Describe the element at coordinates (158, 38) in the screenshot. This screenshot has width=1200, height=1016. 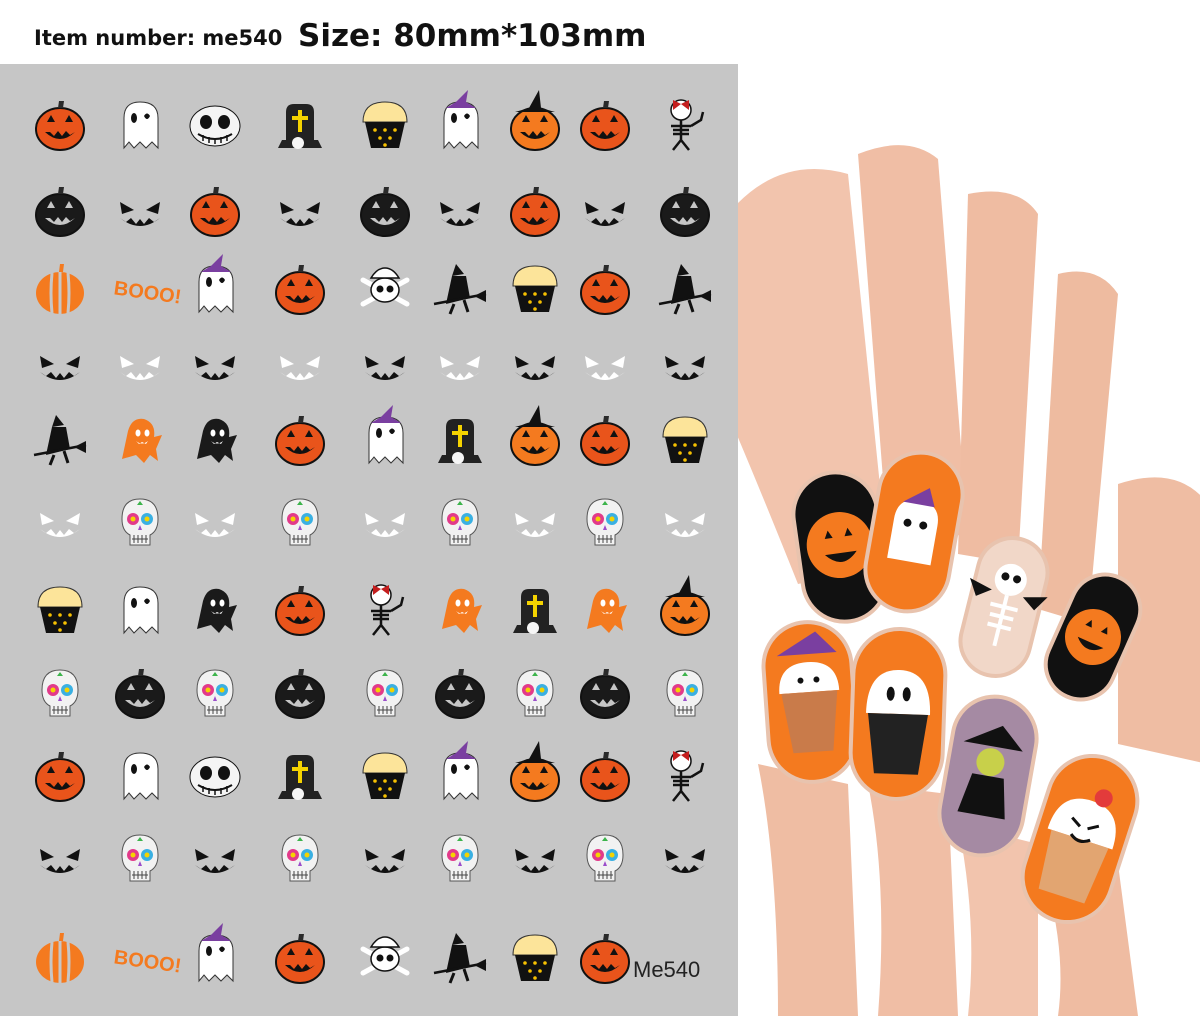
I see `header-item-number: Item number: me540` at that location.